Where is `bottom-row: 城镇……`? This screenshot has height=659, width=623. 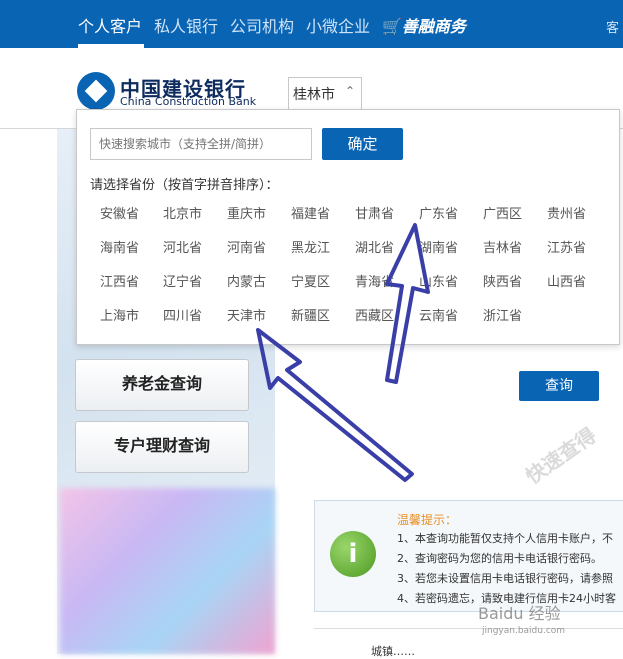 bottom-row: 城镇…… is located at coordinates (468, 643).